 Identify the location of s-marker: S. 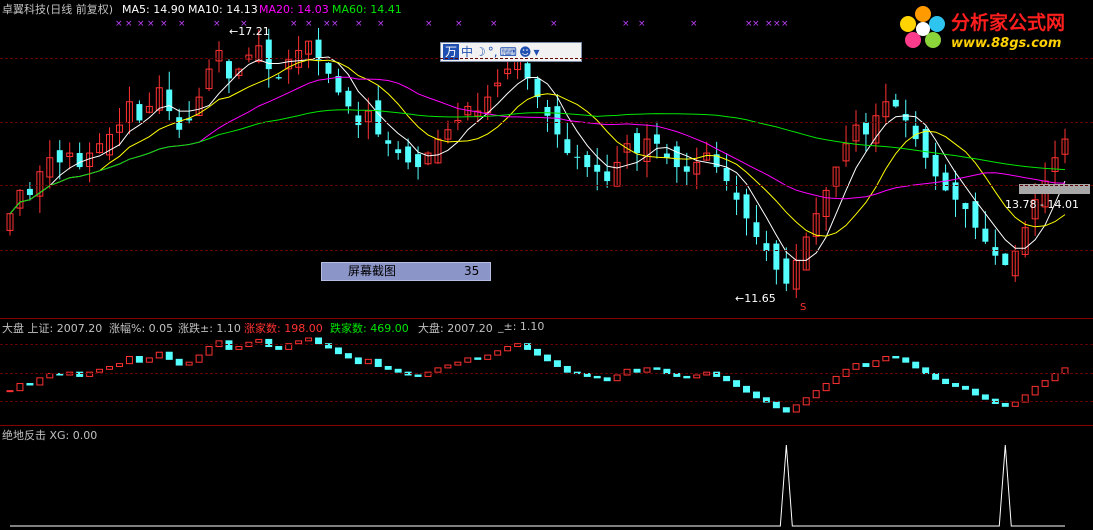
(803, 307).